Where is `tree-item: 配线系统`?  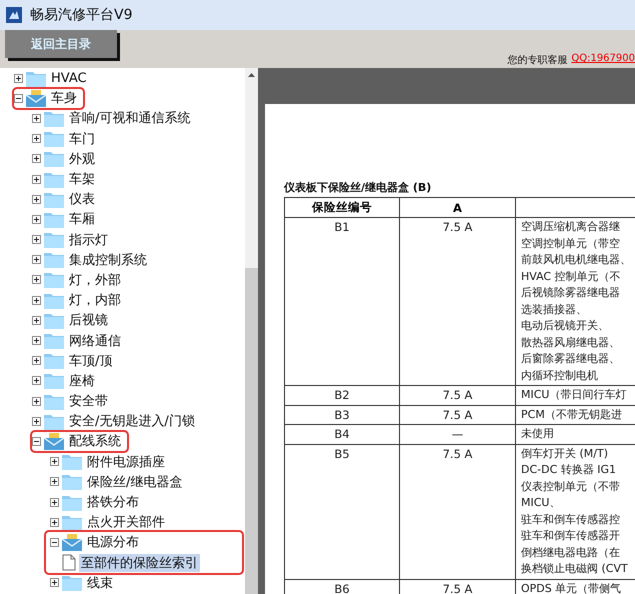 tree-item: 配线系统 is located at coordinates (95, 441).